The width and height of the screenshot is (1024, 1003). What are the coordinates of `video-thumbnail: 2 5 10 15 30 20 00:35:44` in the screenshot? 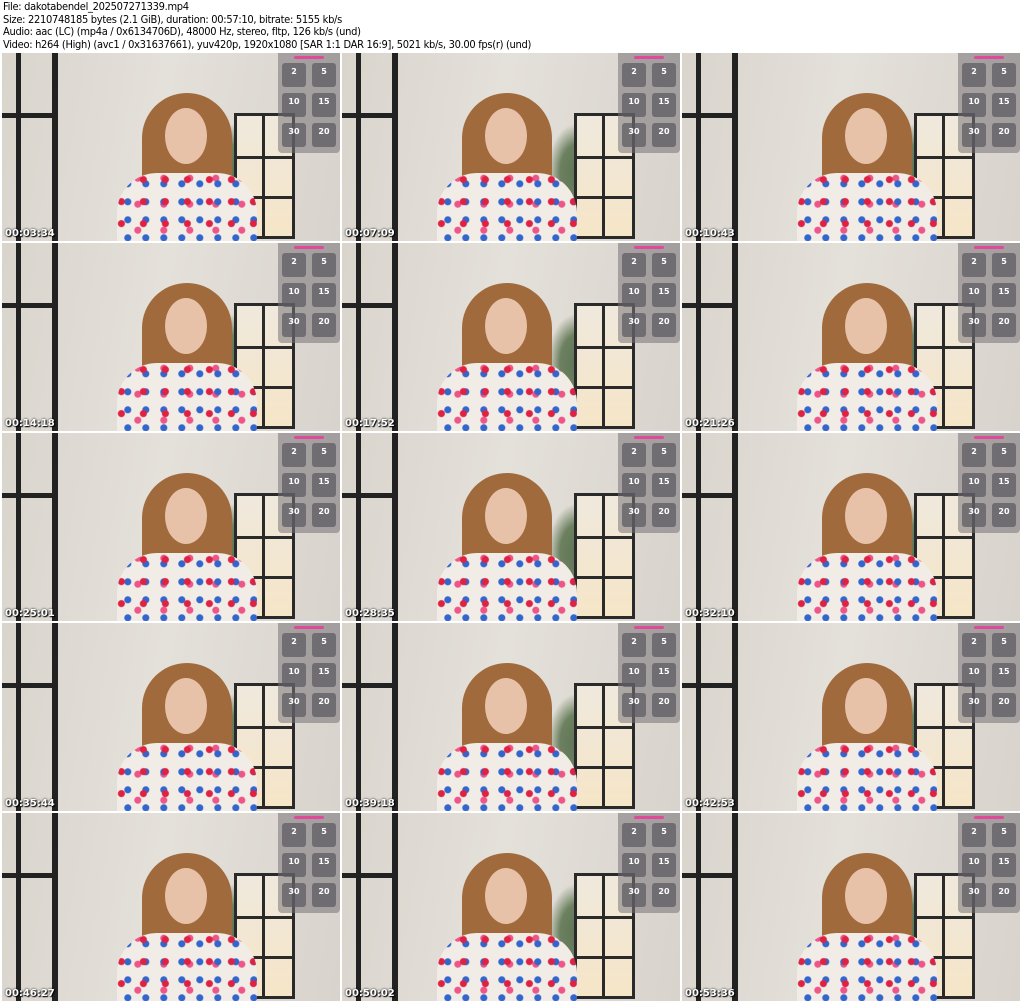 It's located at (171, 717).